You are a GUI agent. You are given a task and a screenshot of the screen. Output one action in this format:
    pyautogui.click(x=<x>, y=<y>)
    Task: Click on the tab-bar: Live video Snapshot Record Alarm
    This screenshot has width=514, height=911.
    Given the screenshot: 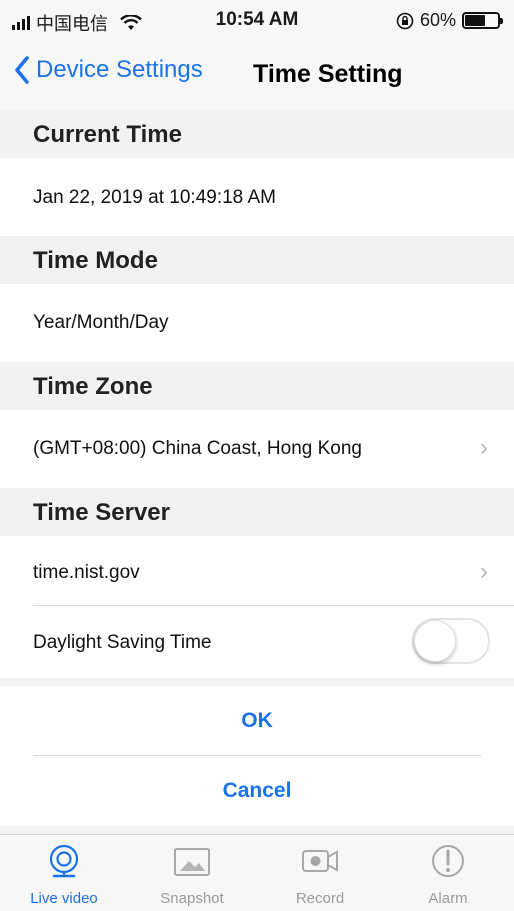 What is the action you would take?
    pyautogui.click(x=257, y=872)
    